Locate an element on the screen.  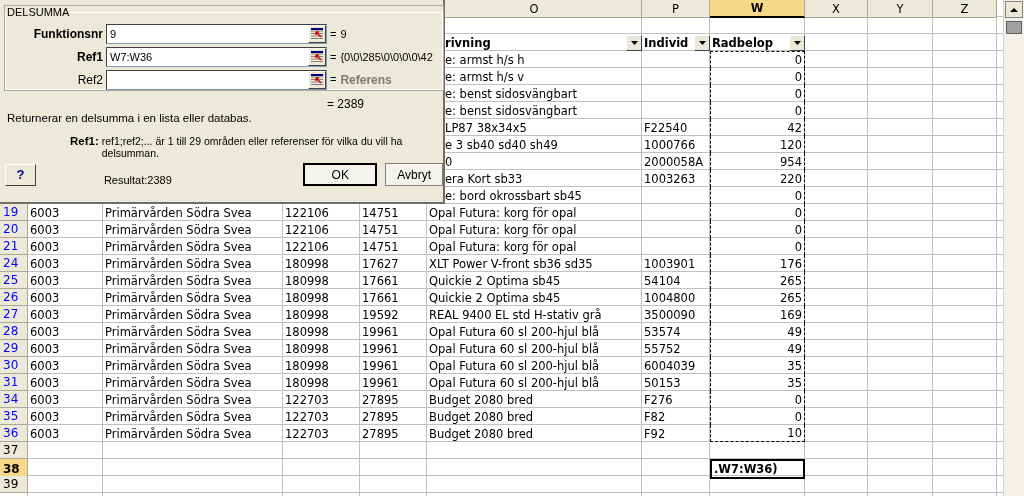
scroll-thumb is located at coordinates (1014, 27).